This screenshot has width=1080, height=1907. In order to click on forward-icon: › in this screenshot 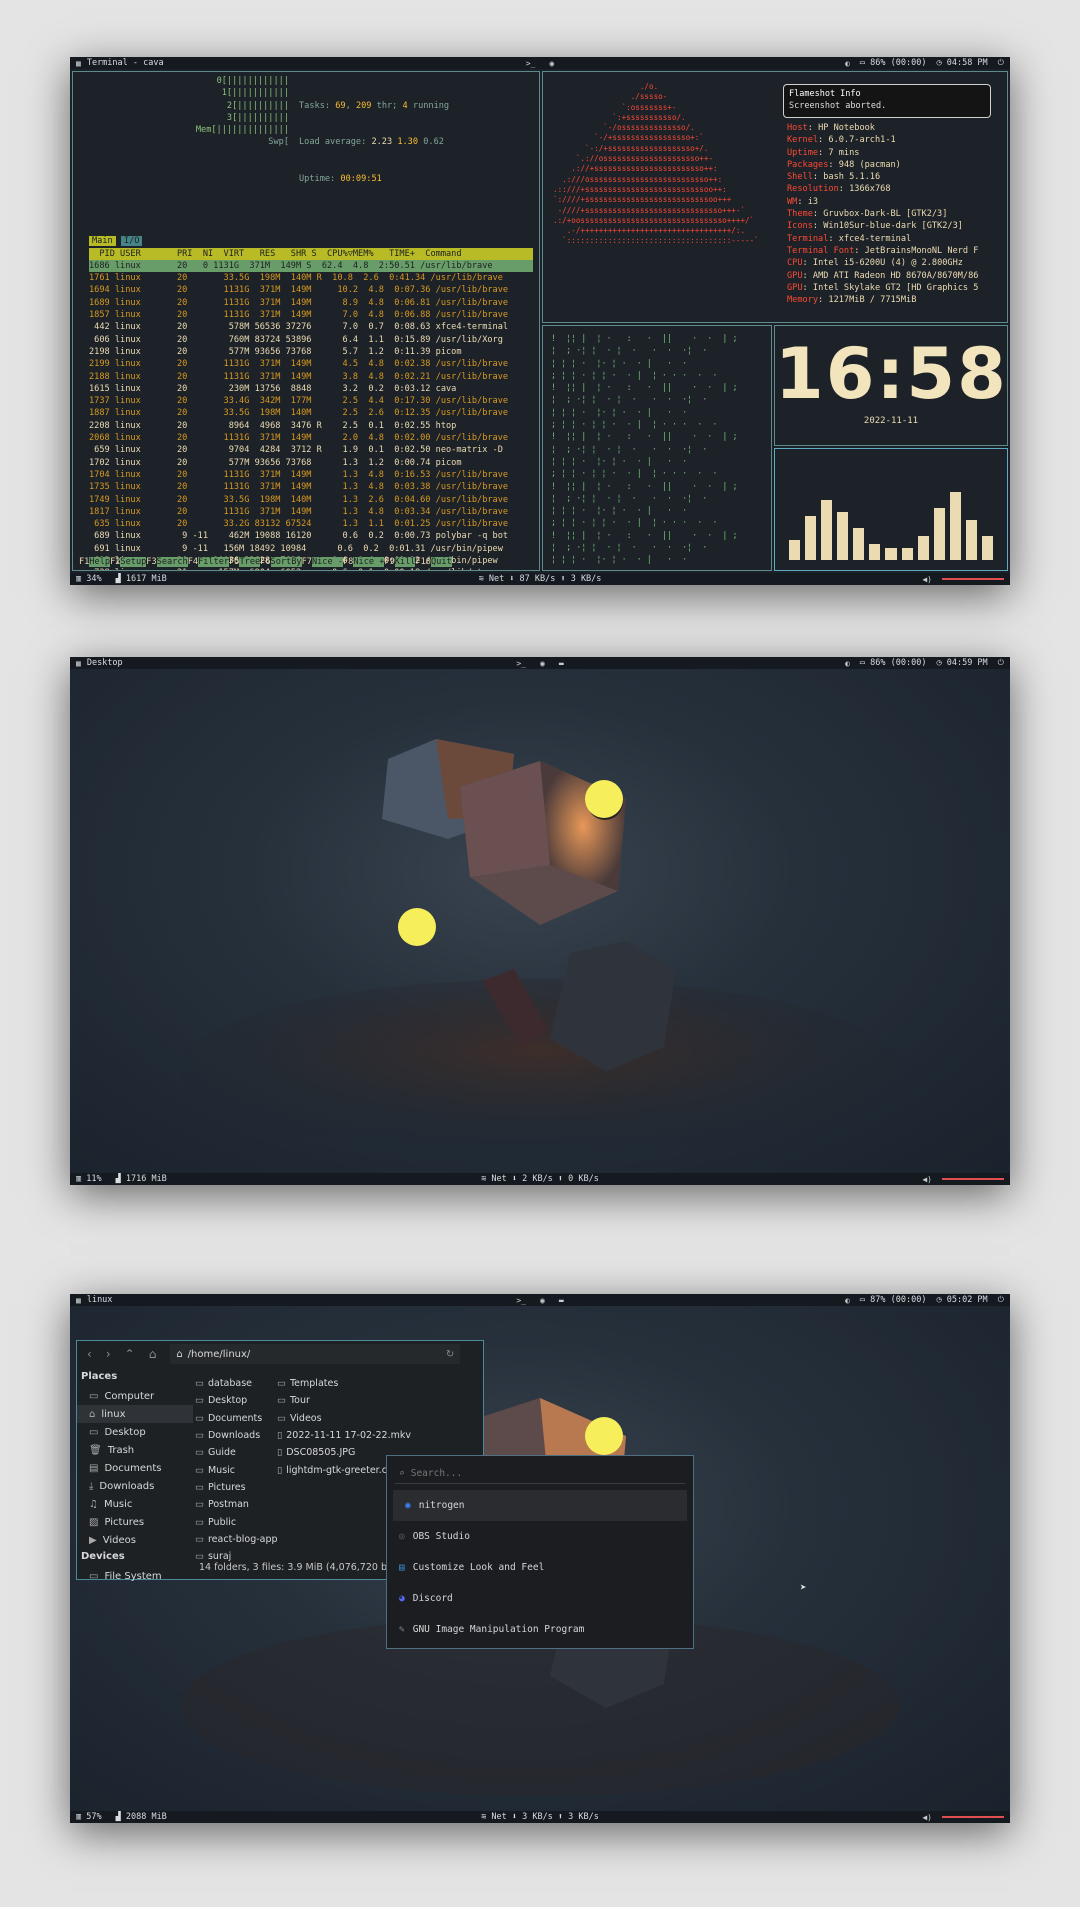, I will do `click(108, 1354)`.